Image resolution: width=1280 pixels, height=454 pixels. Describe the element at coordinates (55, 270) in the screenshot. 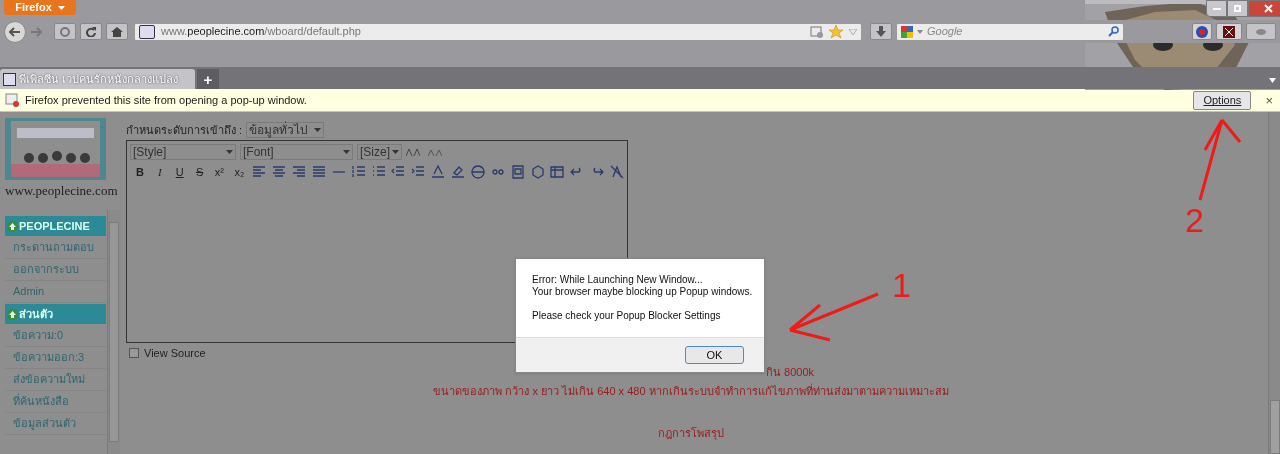

I see `menu-item: ออกจากระบบ` at that location.